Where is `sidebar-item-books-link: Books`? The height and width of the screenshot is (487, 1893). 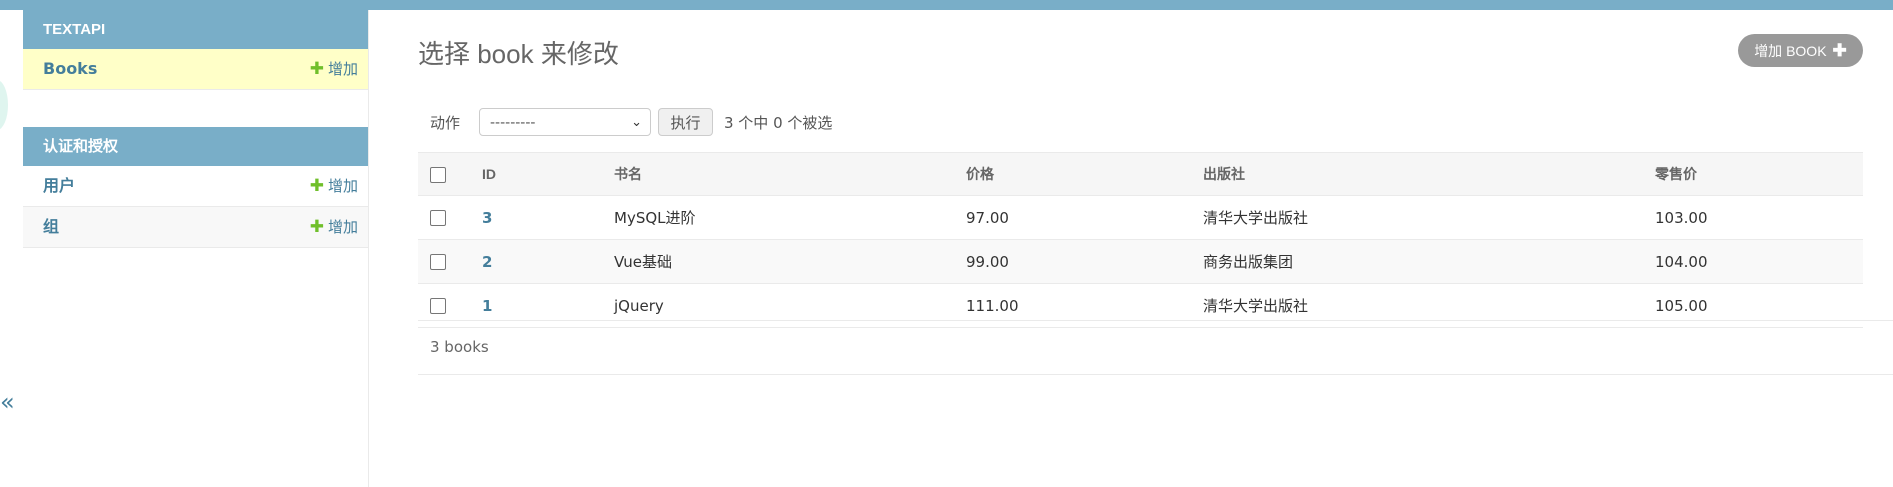
sidebar-item-books-link: Books is located at coordinates (70, 68).